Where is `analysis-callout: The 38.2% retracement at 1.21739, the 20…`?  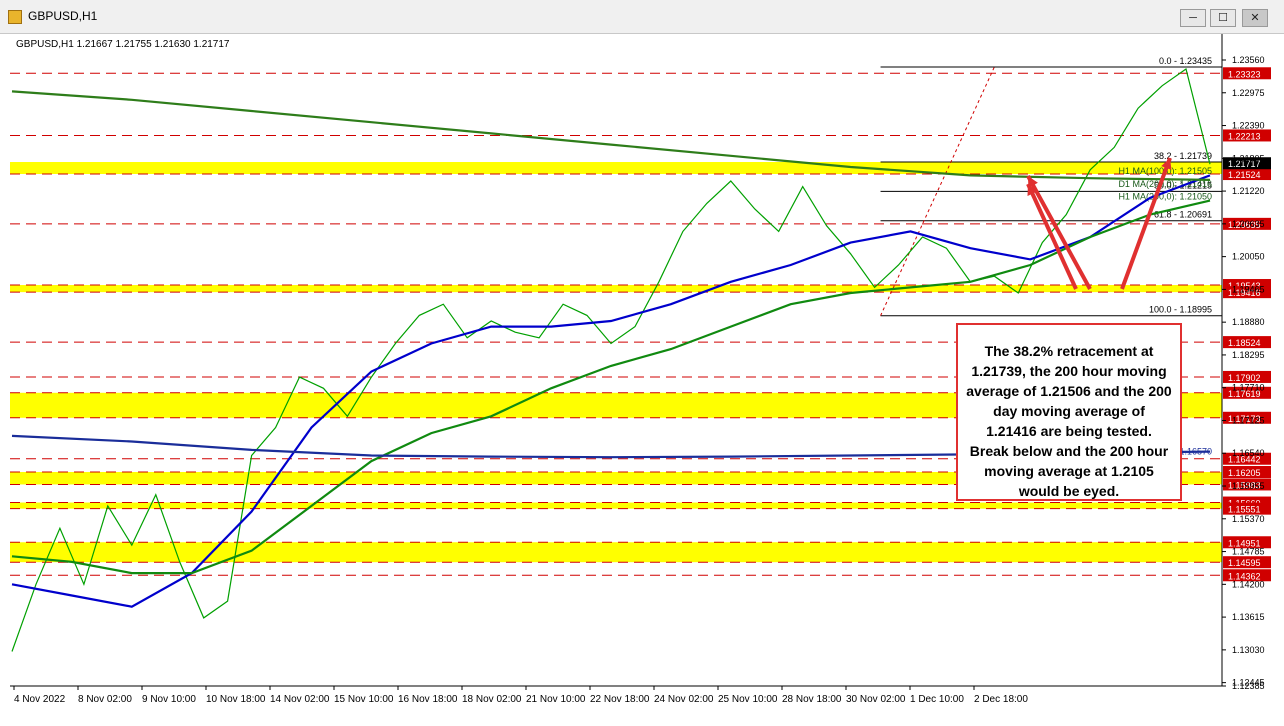
analysis-callout: The 38.2% retracement at 1.21739, the 20… is located at coordinates (1069, 412).